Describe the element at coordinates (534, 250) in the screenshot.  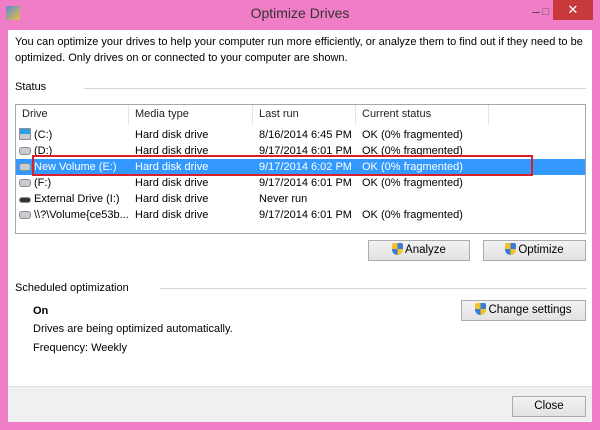
I see `optimize-button: Optimize` at that location.